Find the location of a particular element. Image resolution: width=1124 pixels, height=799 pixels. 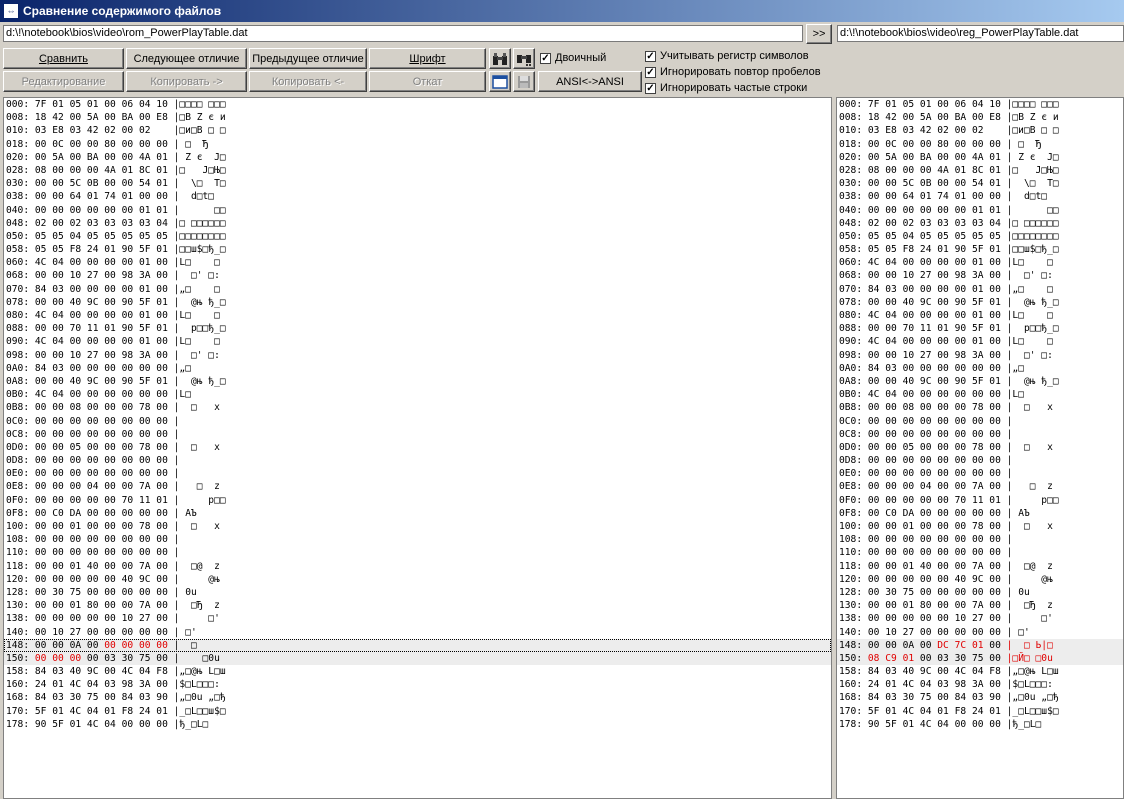

hex-row: 178: 90 5F 01 4C 04 00 00 00 |ђ_□L□ is located at coordinates (417, 724).